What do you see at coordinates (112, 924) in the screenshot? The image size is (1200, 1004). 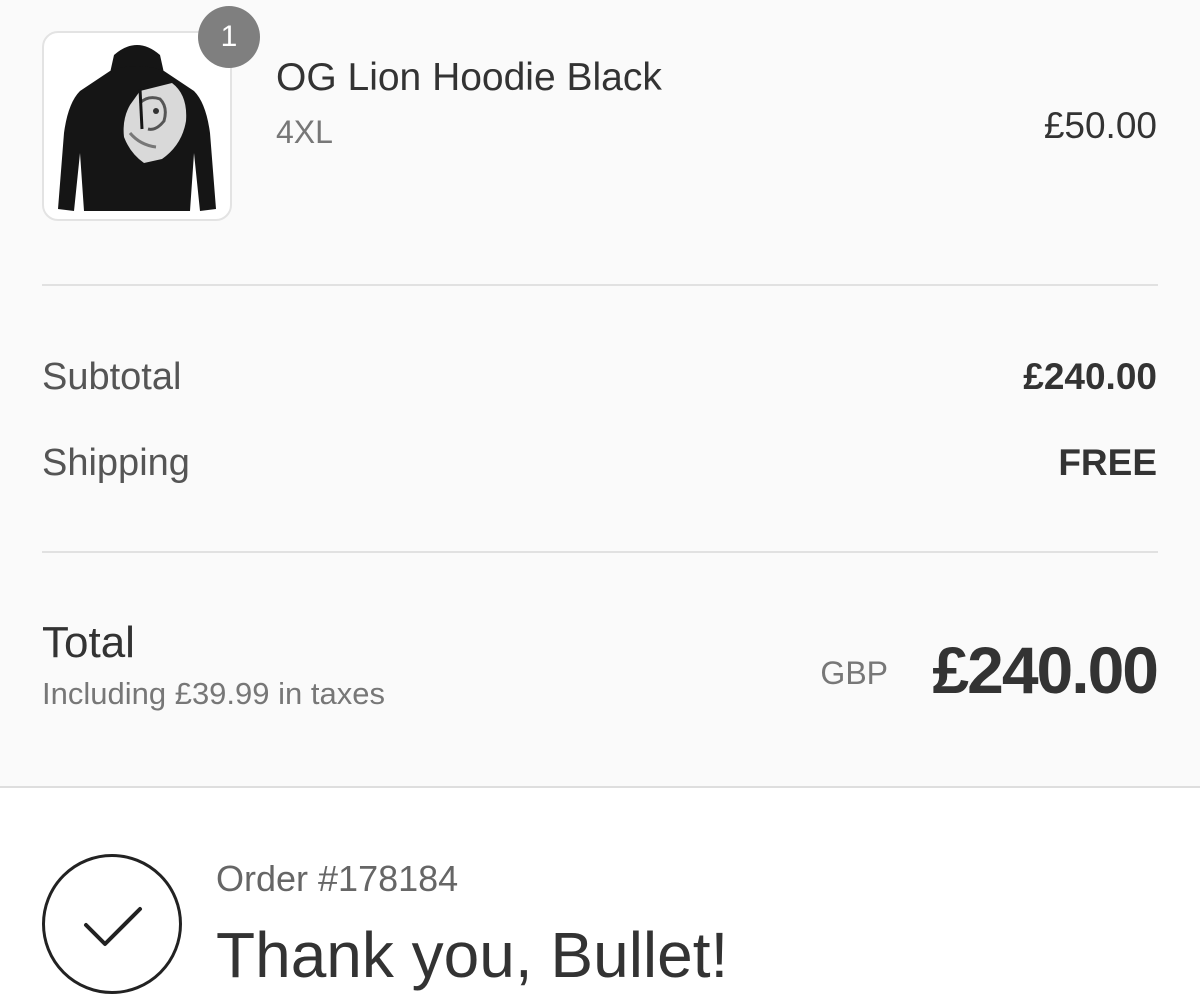 I see `checkmark-circle-icon` at bounding box center [112, 924].